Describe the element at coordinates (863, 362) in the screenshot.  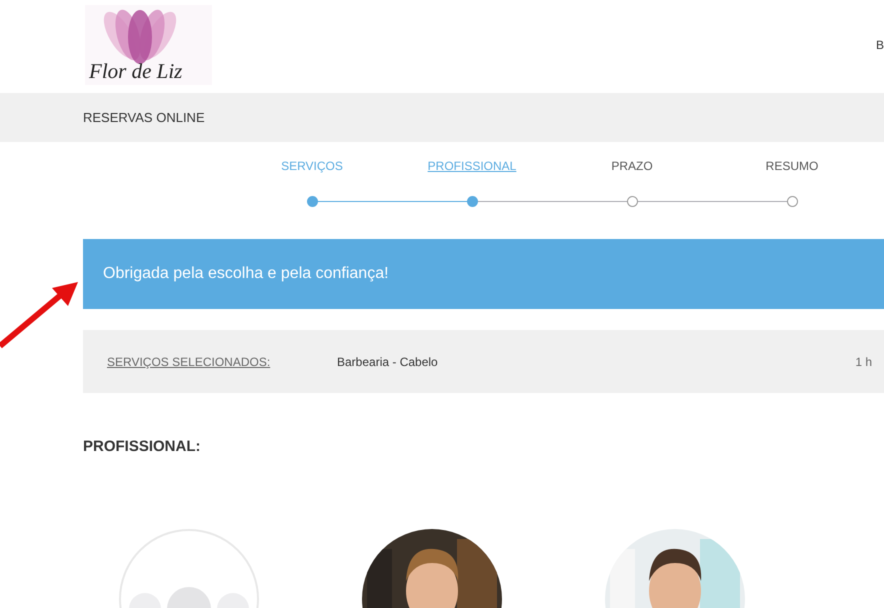
I see `service-duration: 1 h` at that location.